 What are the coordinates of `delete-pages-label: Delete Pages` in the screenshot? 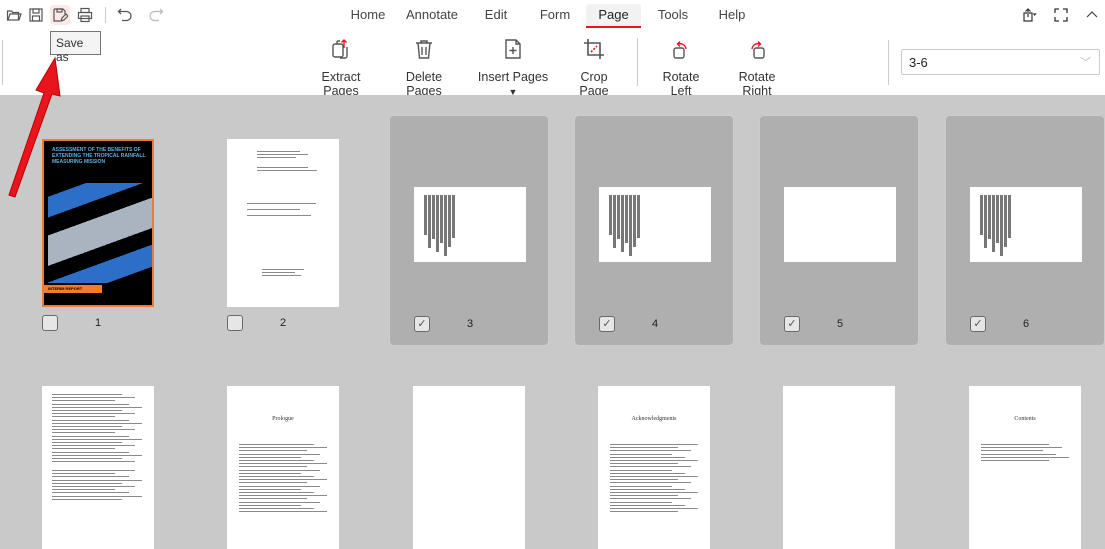 It's located at (424, 84).